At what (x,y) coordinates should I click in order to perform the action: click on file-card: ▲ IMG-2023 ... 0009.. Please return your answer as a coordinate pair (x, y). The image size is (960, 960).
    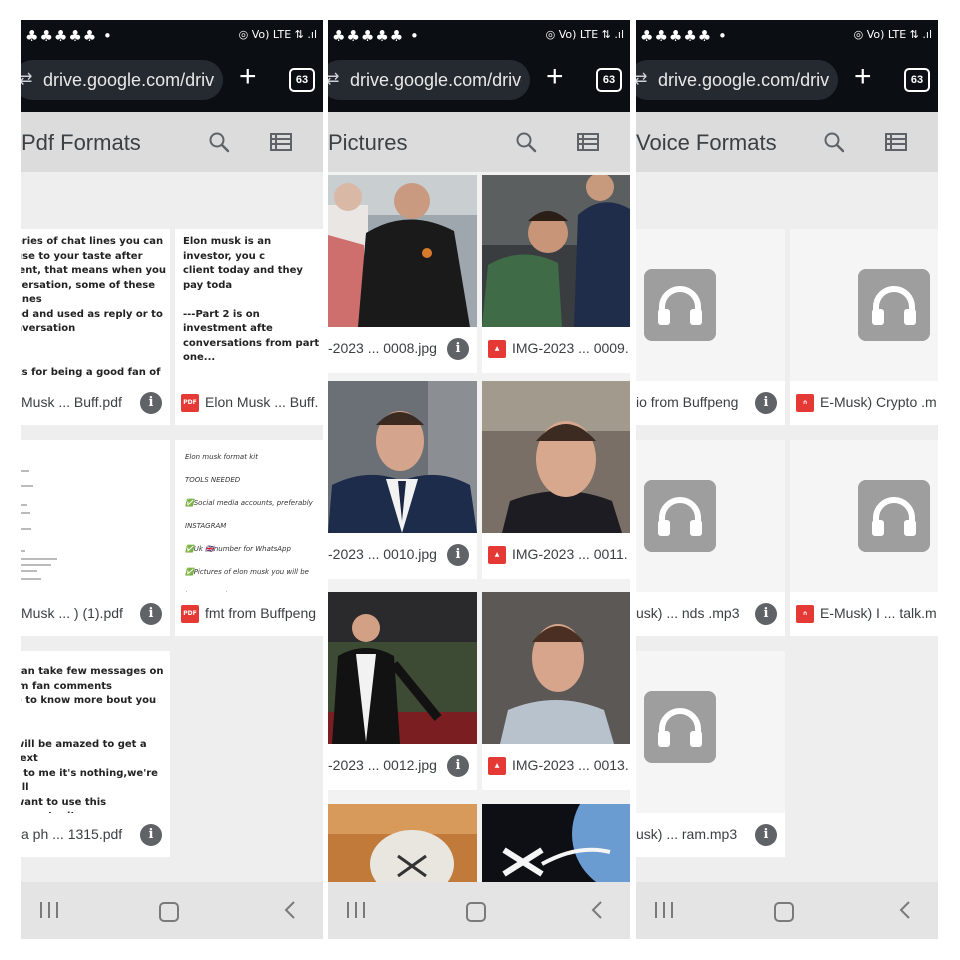
    Looking at the image, I should click on (556, 274).